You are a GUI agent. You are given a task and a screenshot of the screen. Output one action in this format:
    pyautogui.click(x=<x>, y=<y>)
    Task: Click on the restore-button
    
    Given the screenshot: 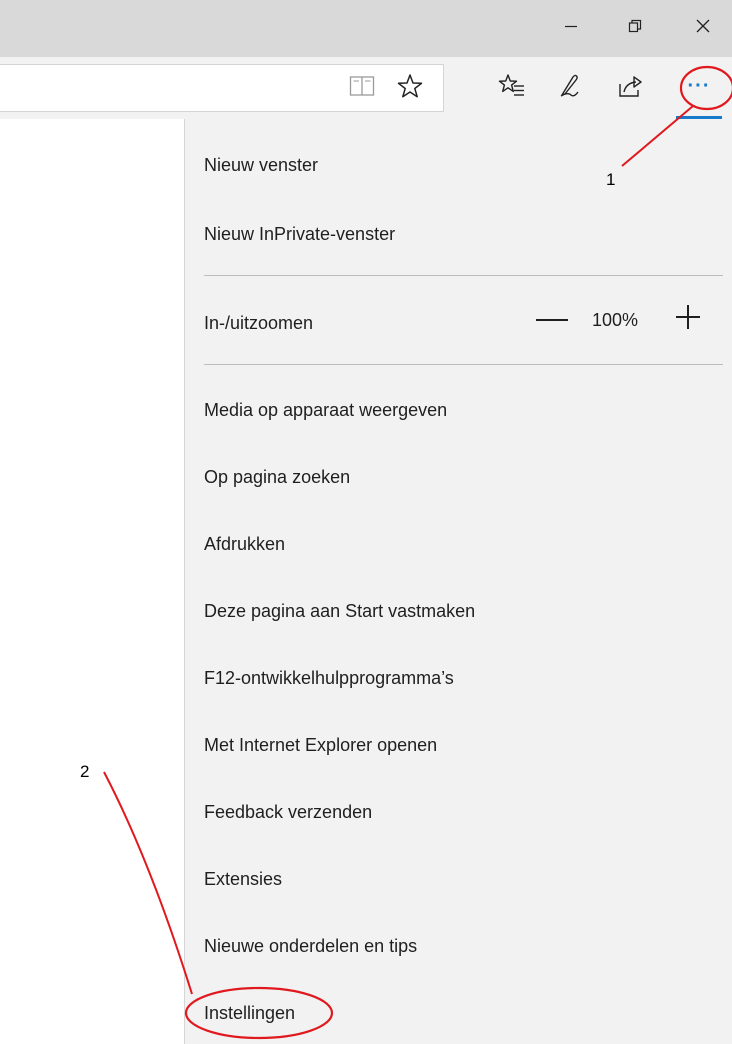 What is the action you would take?
    pyautogui.click(x=635, y=28)
    